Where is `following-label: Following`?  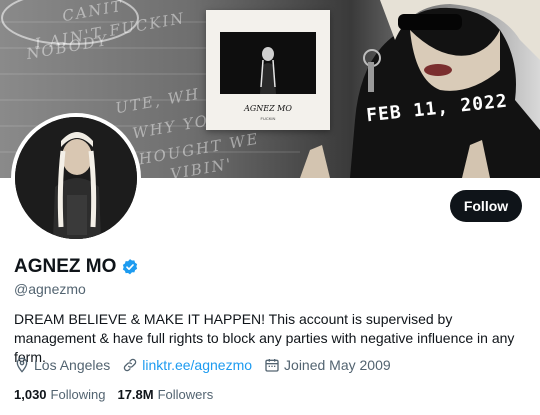
following-label: Following is located at coordinates (78, 394).